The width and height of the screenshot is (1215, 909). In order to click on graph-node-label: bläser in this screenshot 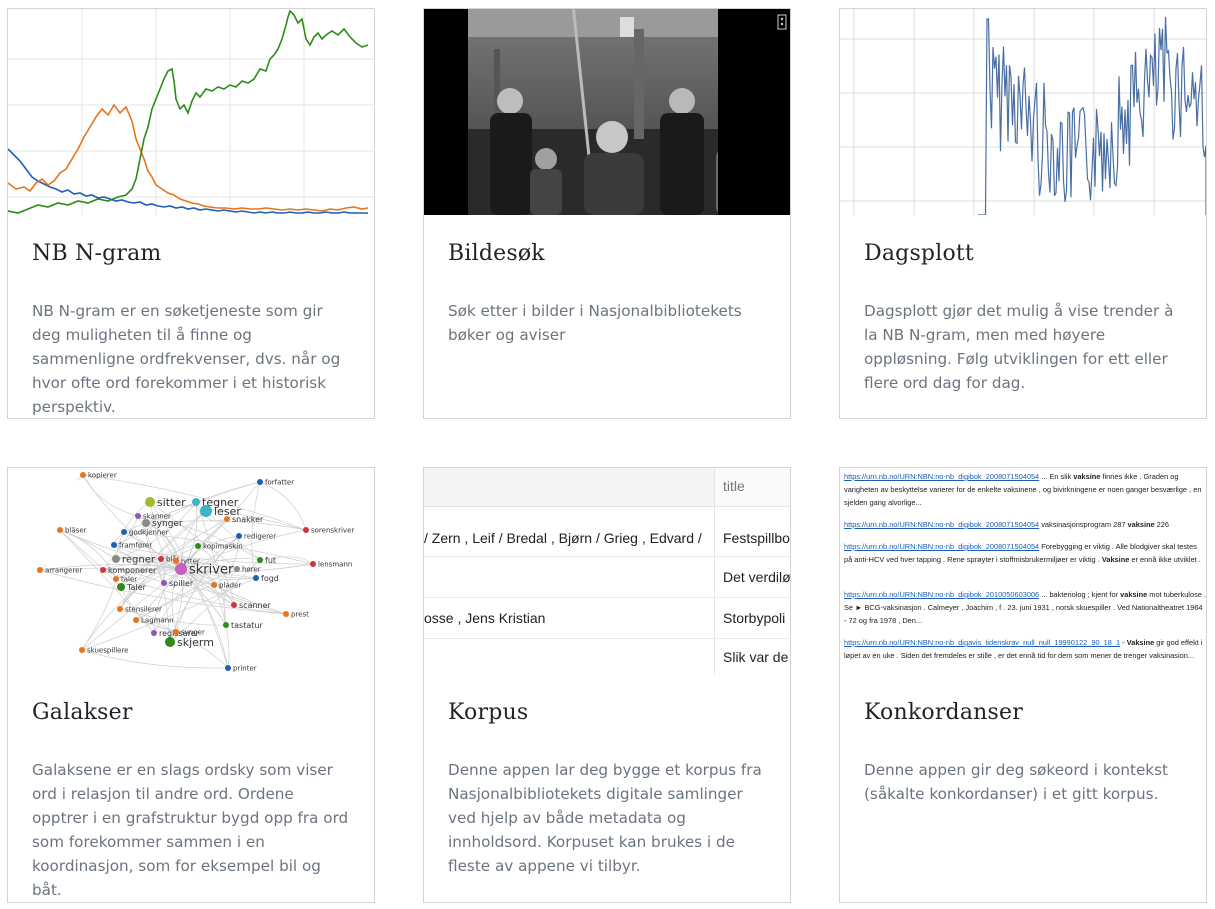, I will do `click(76, 530)`.